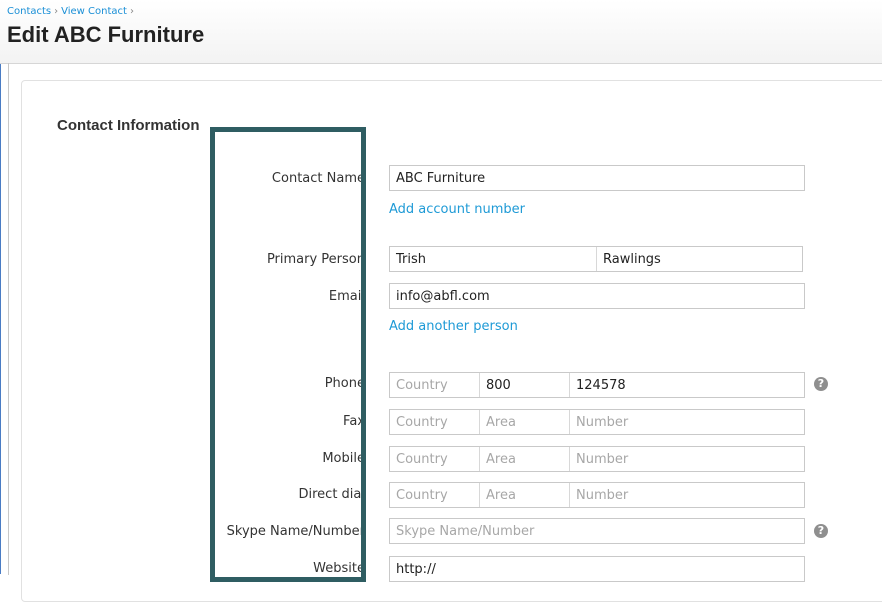  What do you see at coordinates (416, 569) in the screenshot?
I see `website-value: http://` at bounding box center [416, 569].